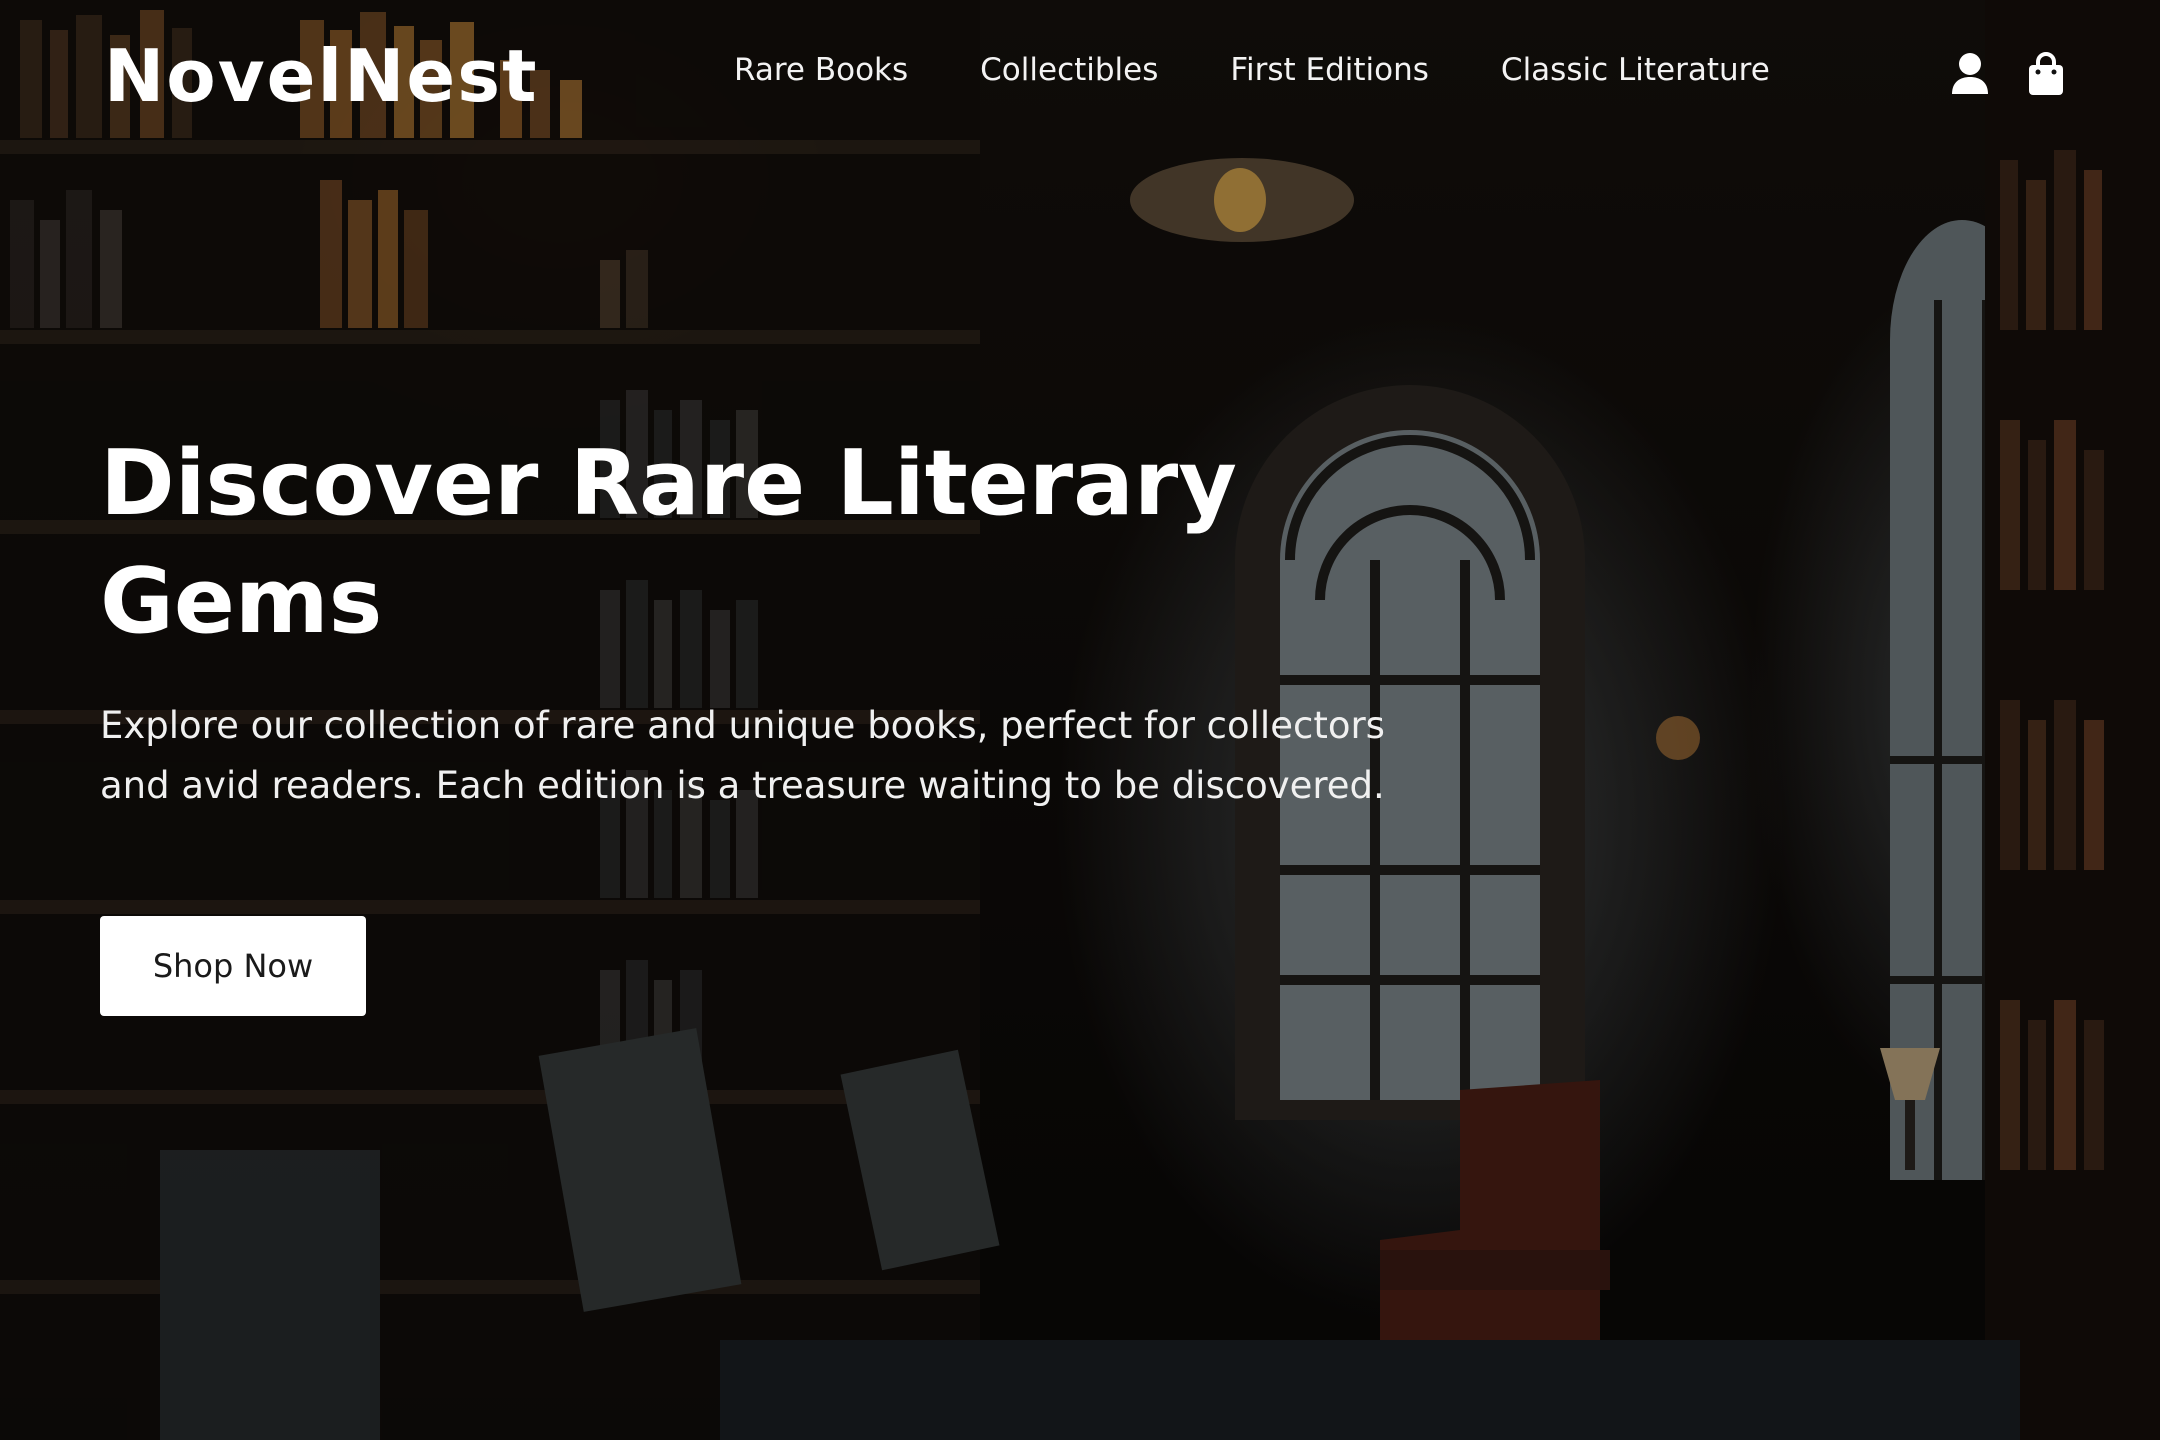 Image resolution: width=2160 pixels, height=1440 pixels. I want to click on nav-item-rare-books: Rare Books, so click(821, 70).